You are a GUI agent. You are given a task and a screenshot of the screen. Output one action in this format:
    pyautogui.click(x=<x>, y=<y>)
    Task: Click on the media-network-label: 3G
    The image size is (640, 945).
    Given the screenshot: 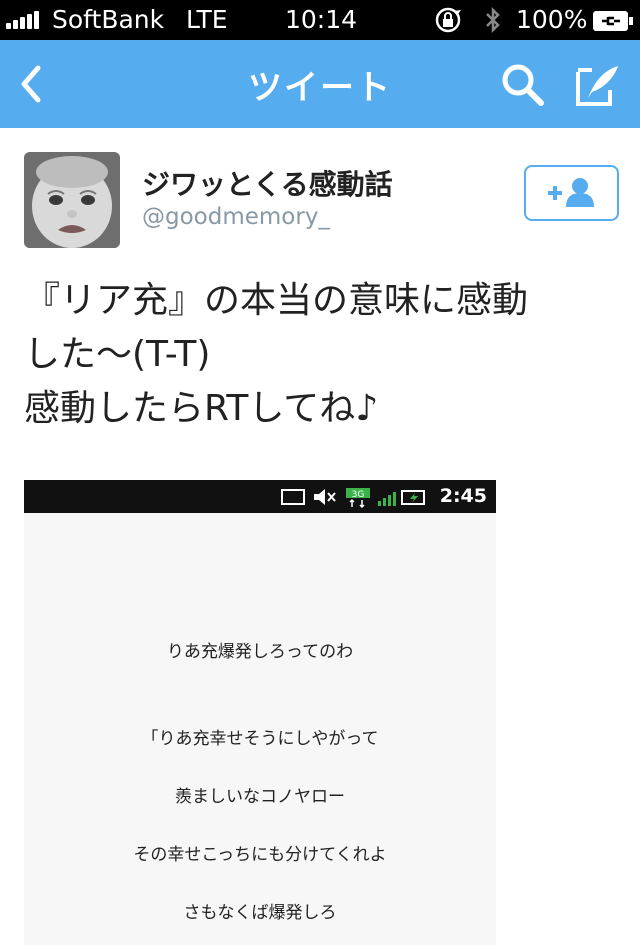 What is the action you would take?
    pyautogui.click(x=358, y=495)
    